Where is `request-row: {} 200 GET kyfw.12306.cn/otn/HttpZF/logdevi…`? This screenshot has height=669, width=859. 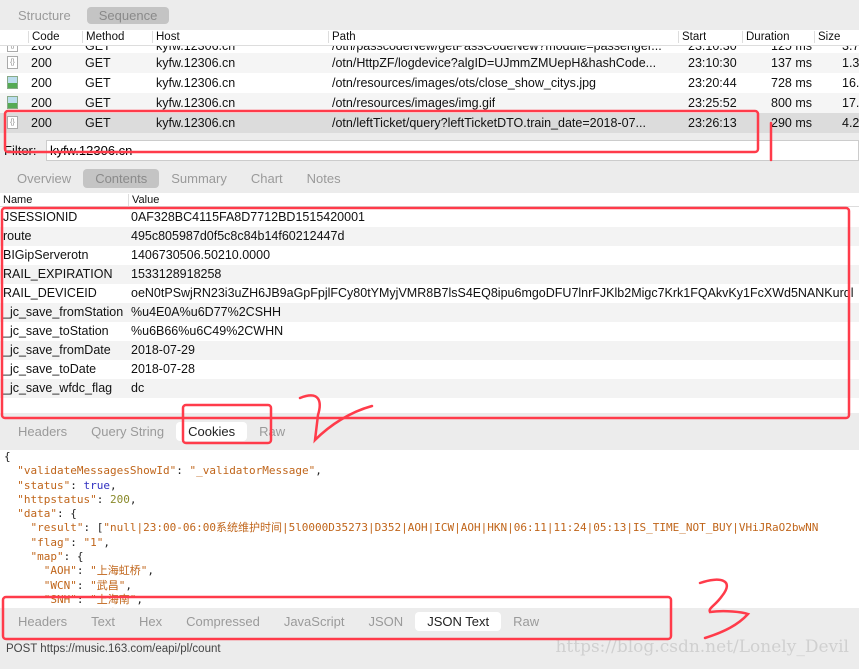 request-row: {} 200 GET kyfw.12306.cn/otn/HttpZF/logdevi… is located at coordinates (429, 63).